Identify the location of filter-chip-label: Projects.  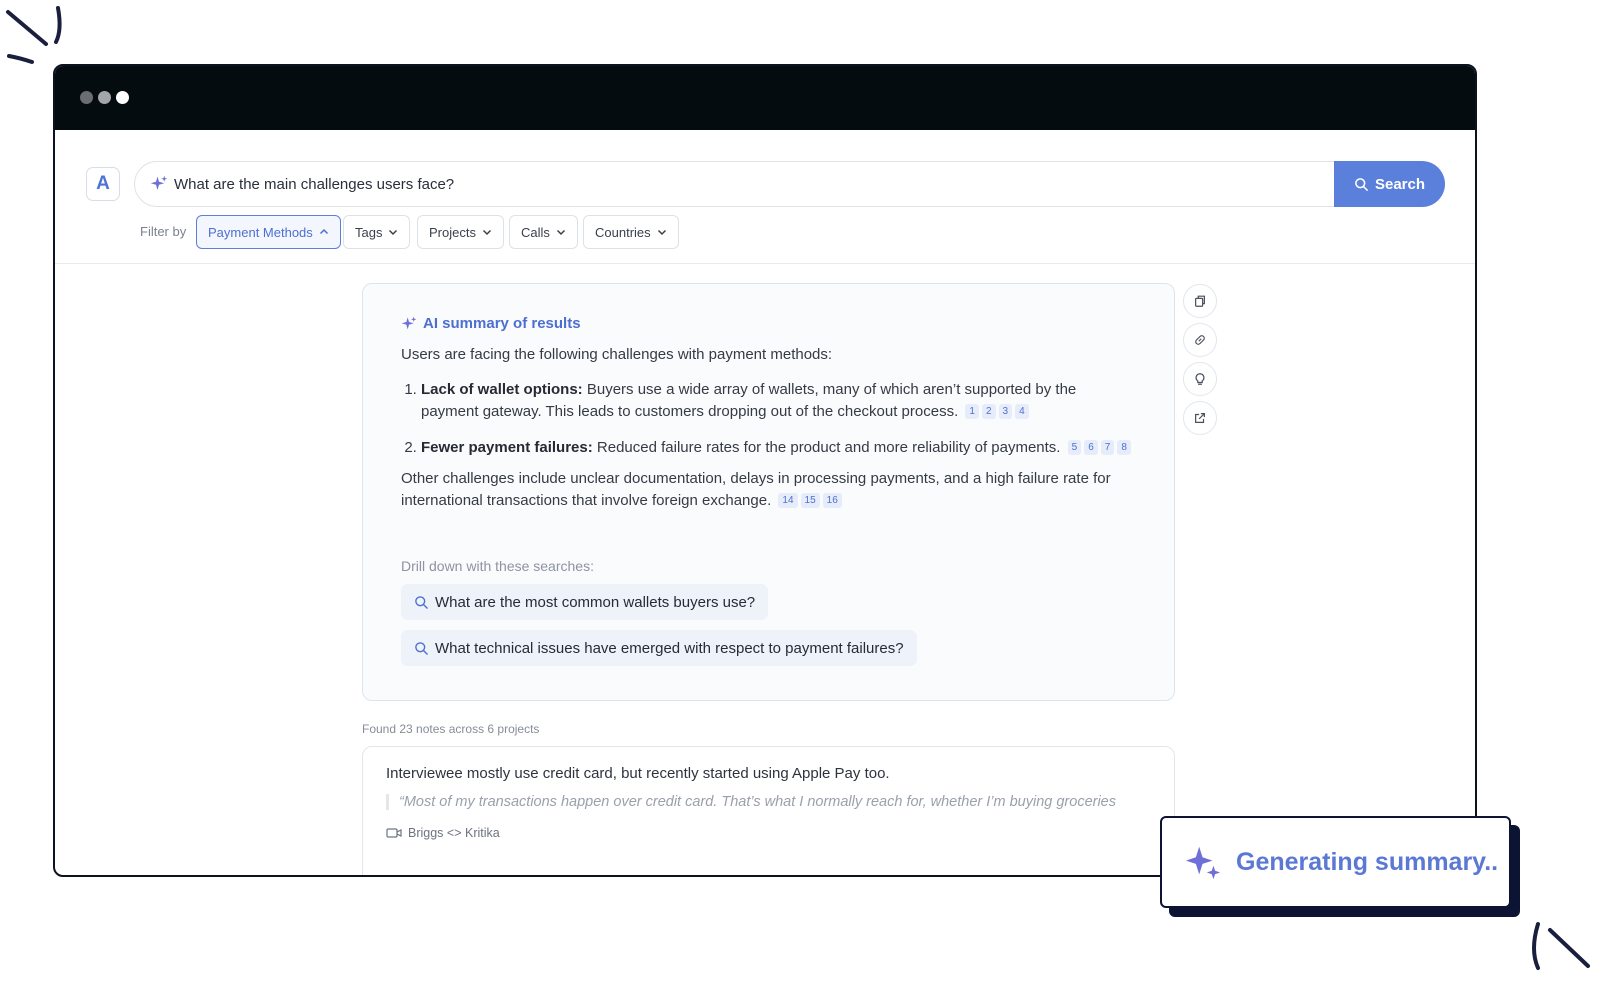
(452, 232).